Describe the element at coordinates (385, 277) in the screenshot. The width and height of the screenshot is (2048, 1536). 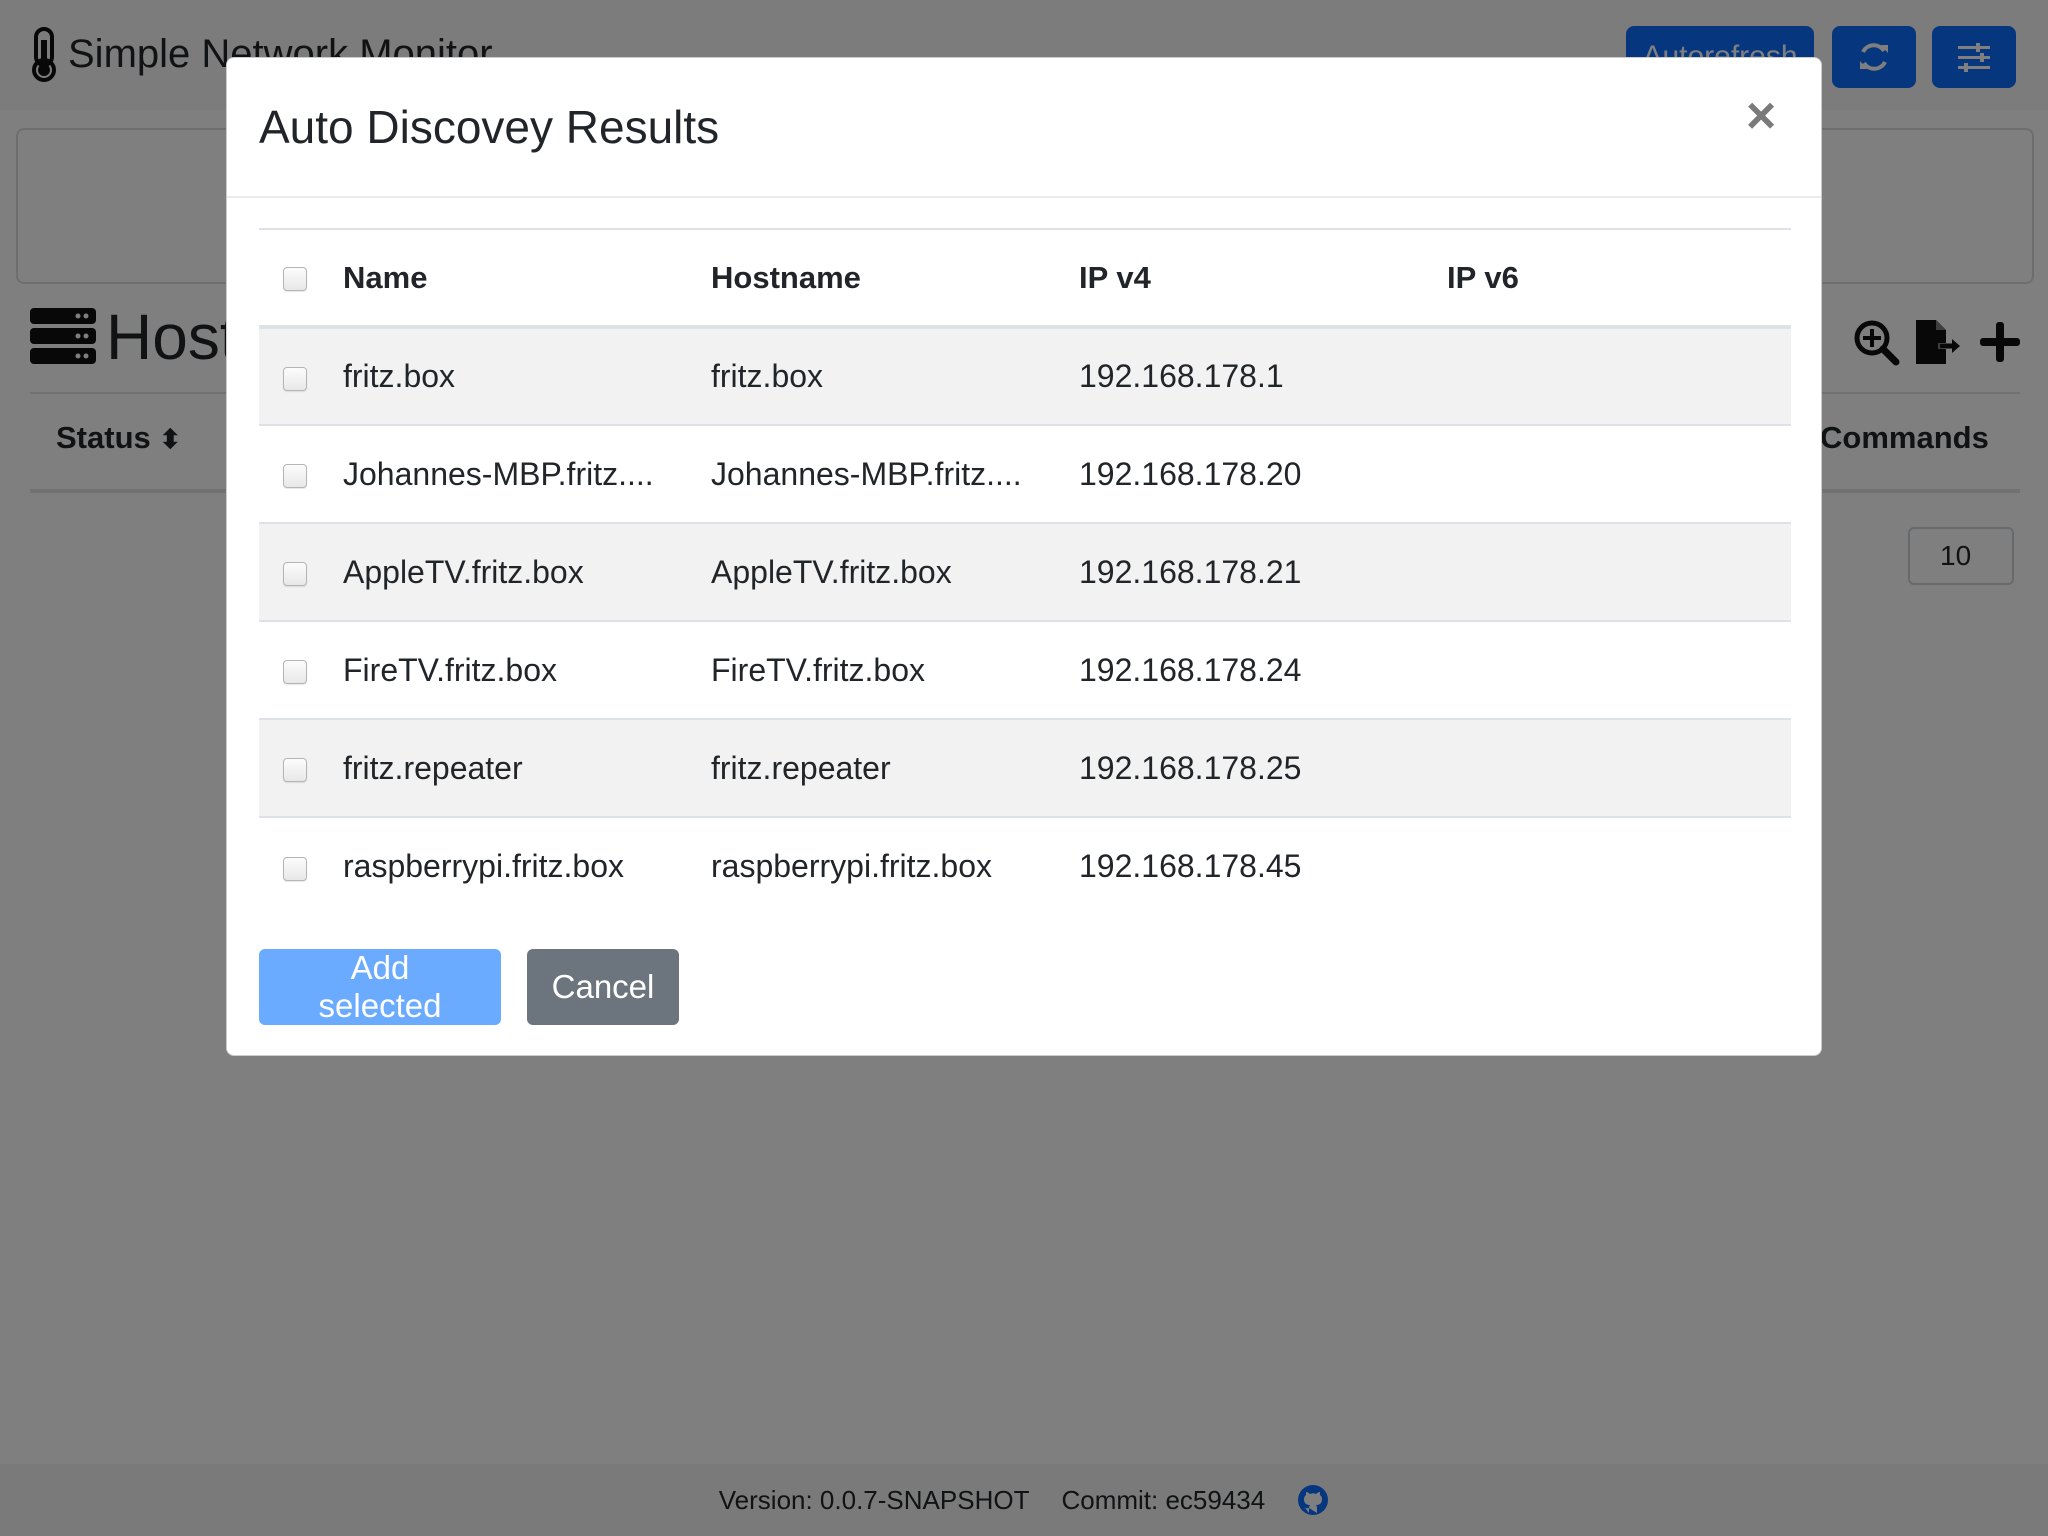
I see `column-header-name: Name` at that location.